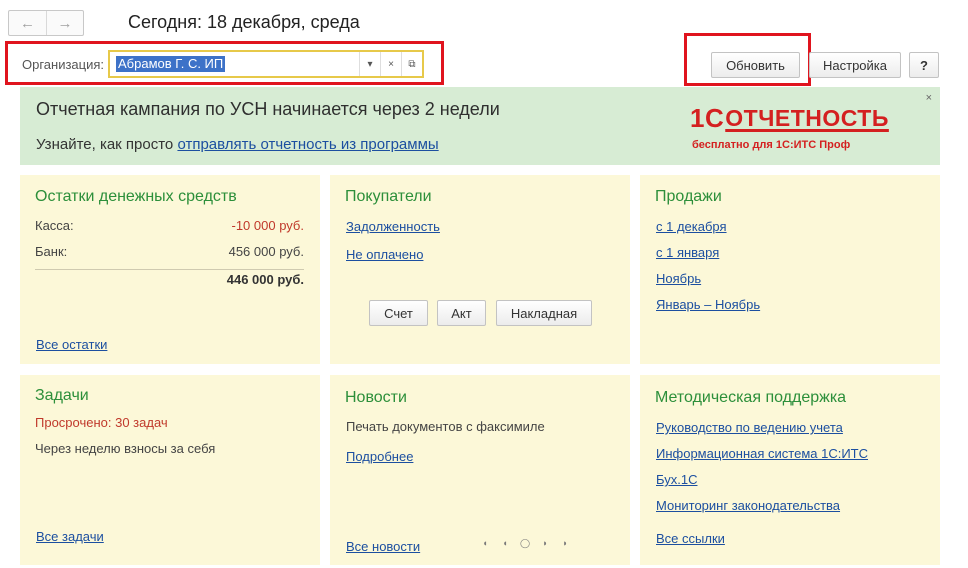 This screenshot has width=968, height=568. I want to click on all-balances-link: Все остатки, so click(71, 344).